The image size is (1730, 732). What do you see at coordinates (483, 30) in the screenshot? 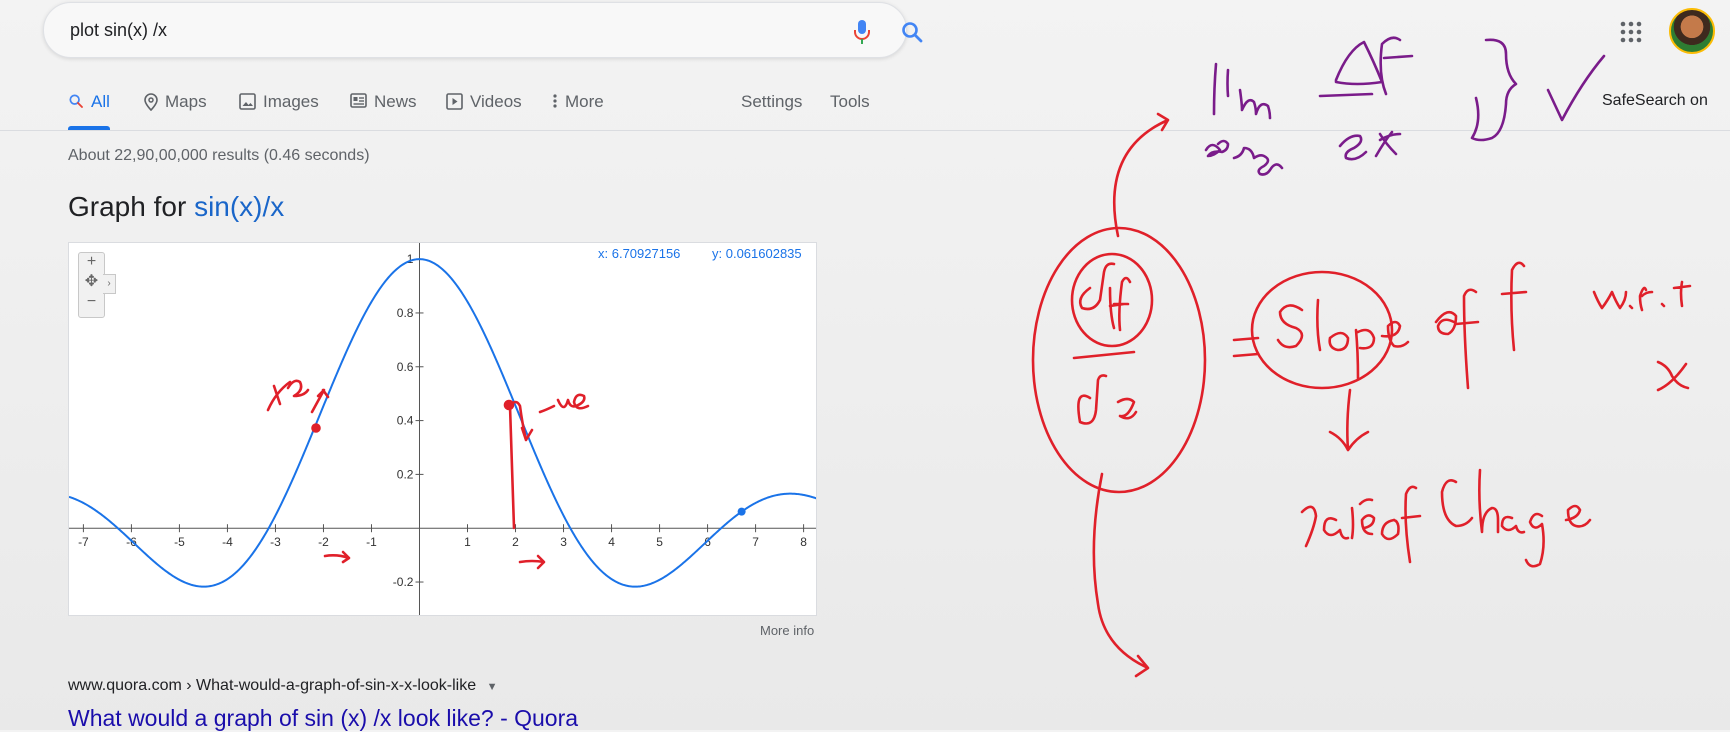
I see `search-box: plot sin(x) /x` at bounding box center [483, 30].